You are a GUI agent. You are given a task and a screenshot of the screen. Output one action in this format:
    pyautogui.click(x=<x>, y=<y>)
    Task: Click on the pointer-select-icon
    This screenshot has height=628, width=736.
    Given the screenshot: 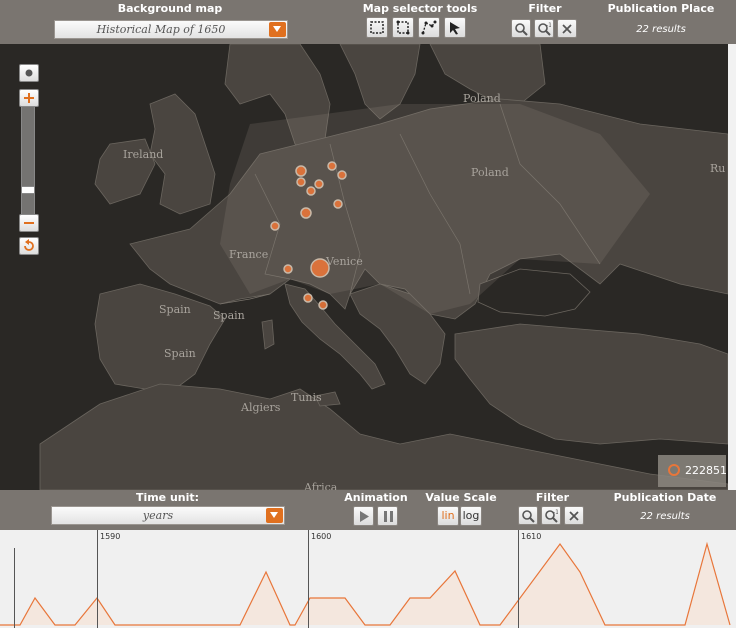 What is the action you would take?
    pyautogui.click(x=455, y=27)
    